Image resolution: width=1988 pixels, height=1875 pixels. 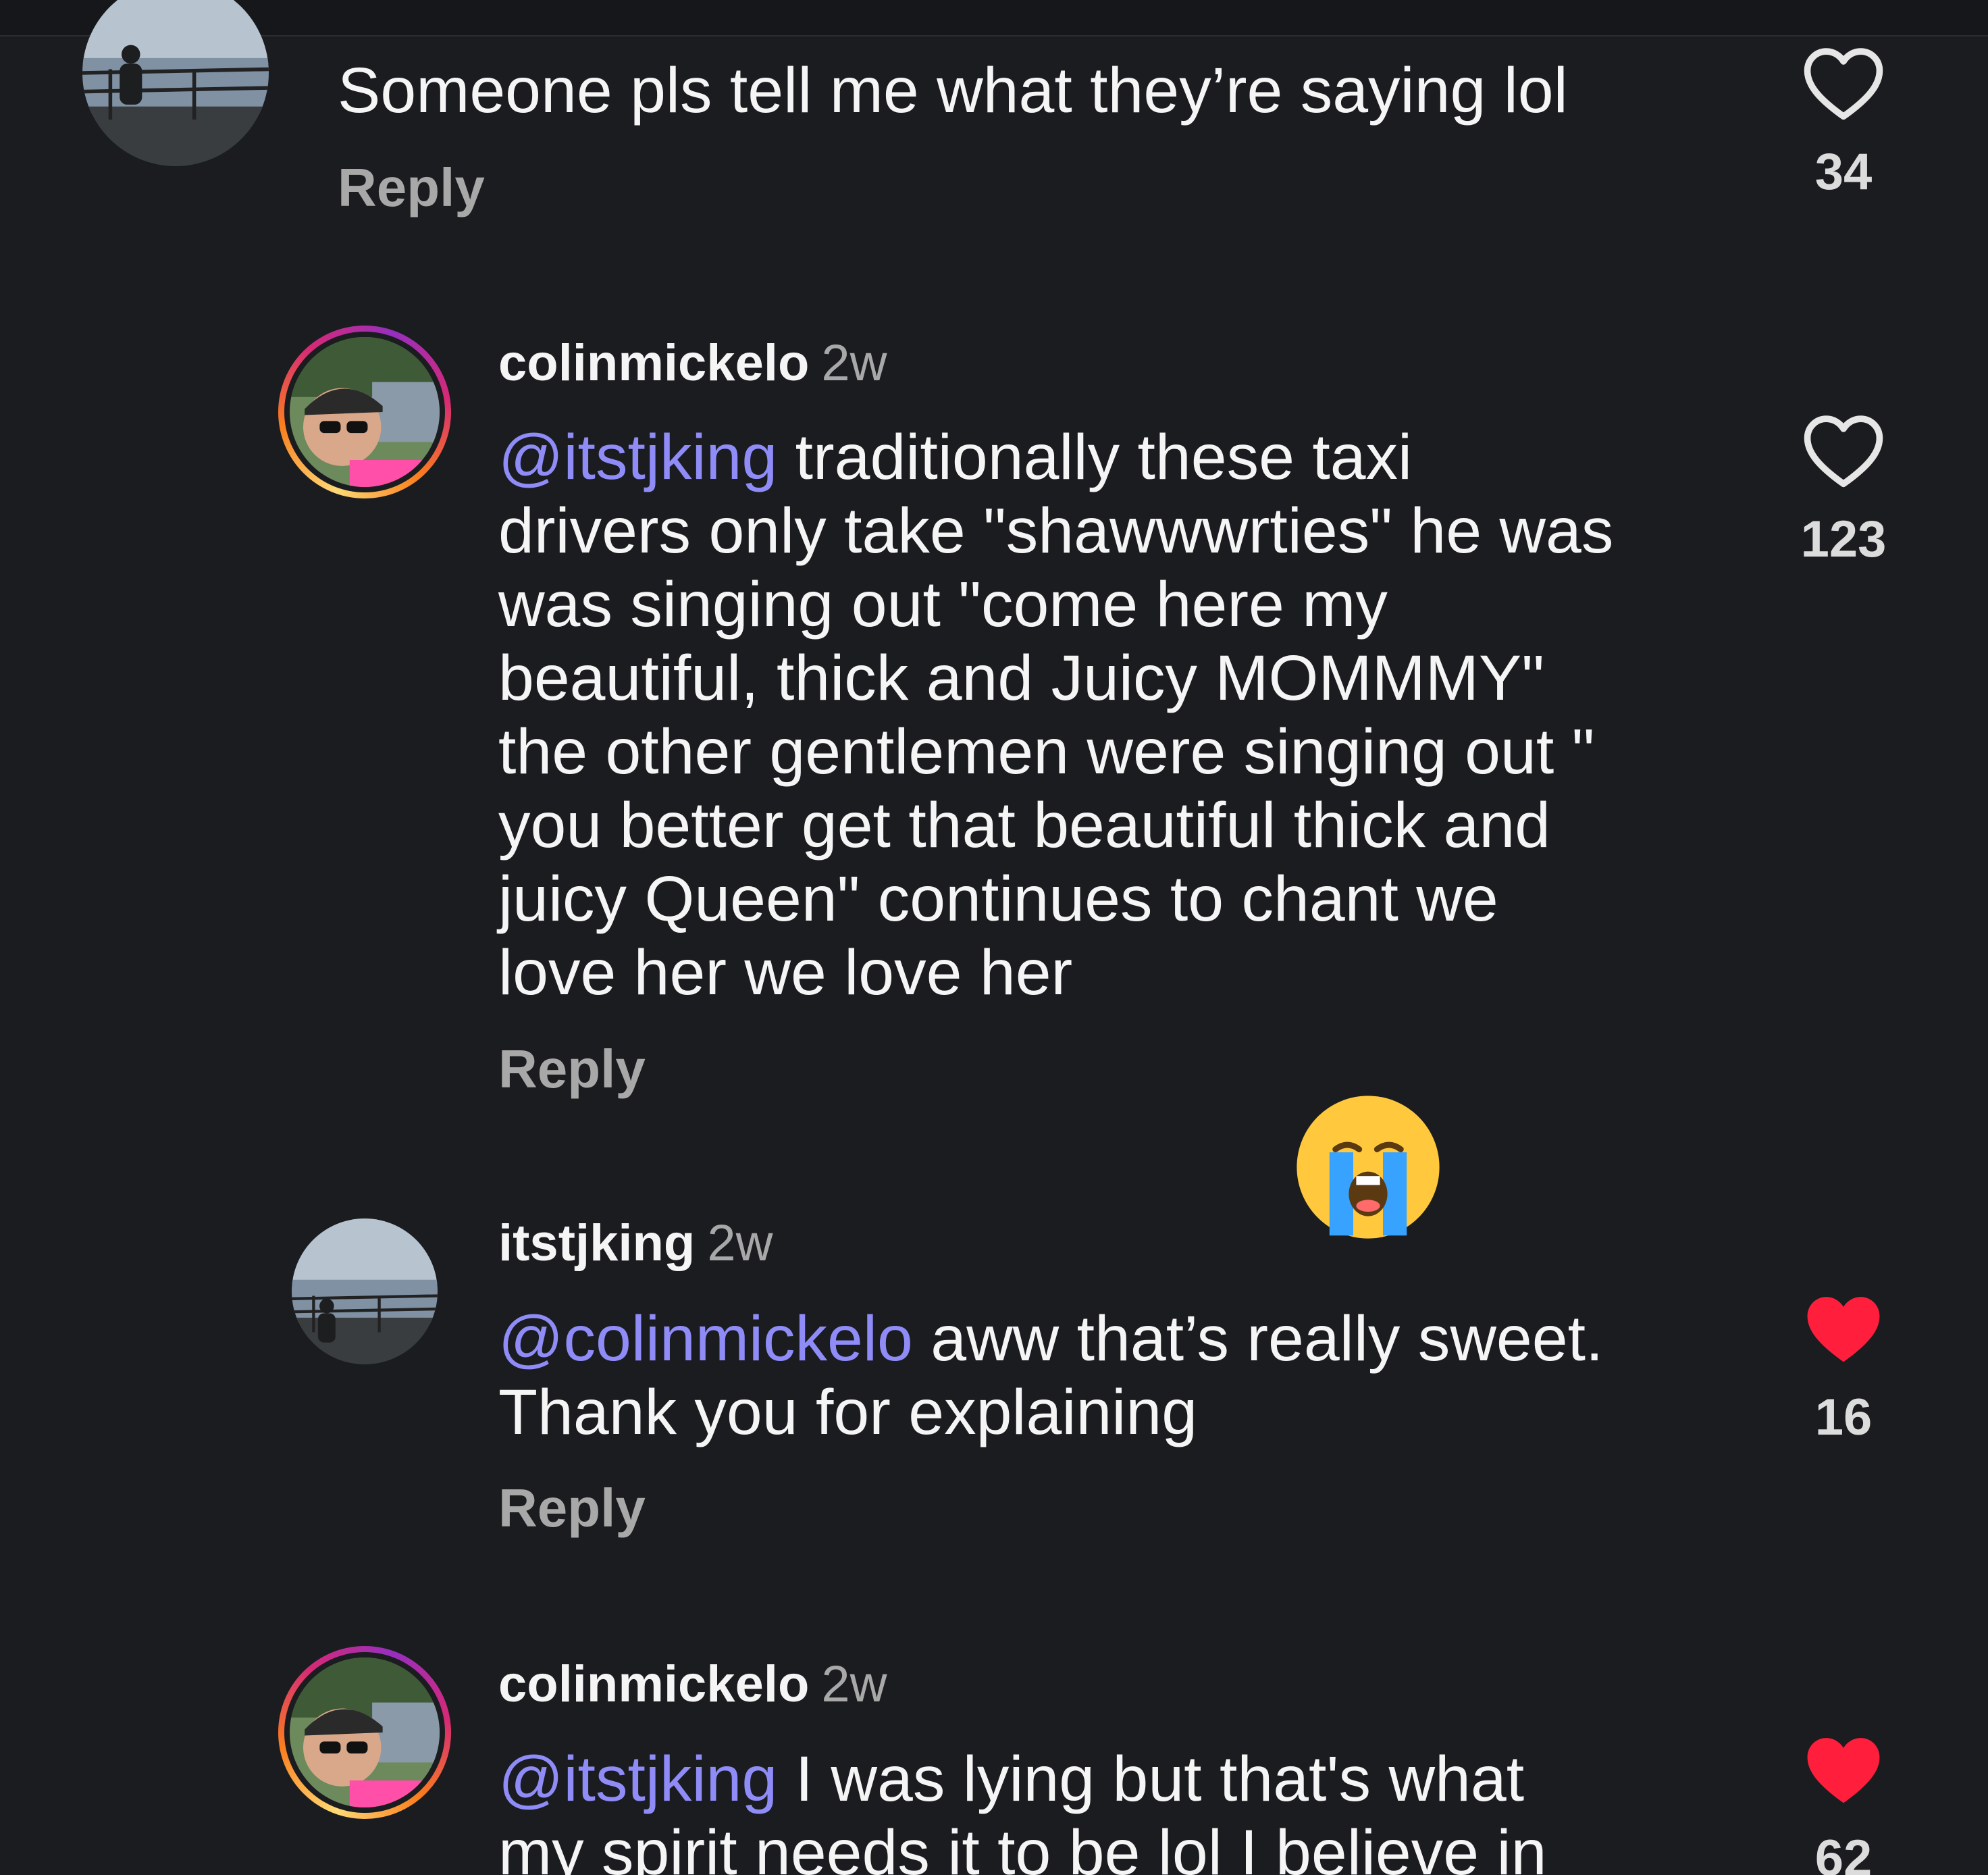 I want to click on like-button: 123, so click(x=1843, y=491).